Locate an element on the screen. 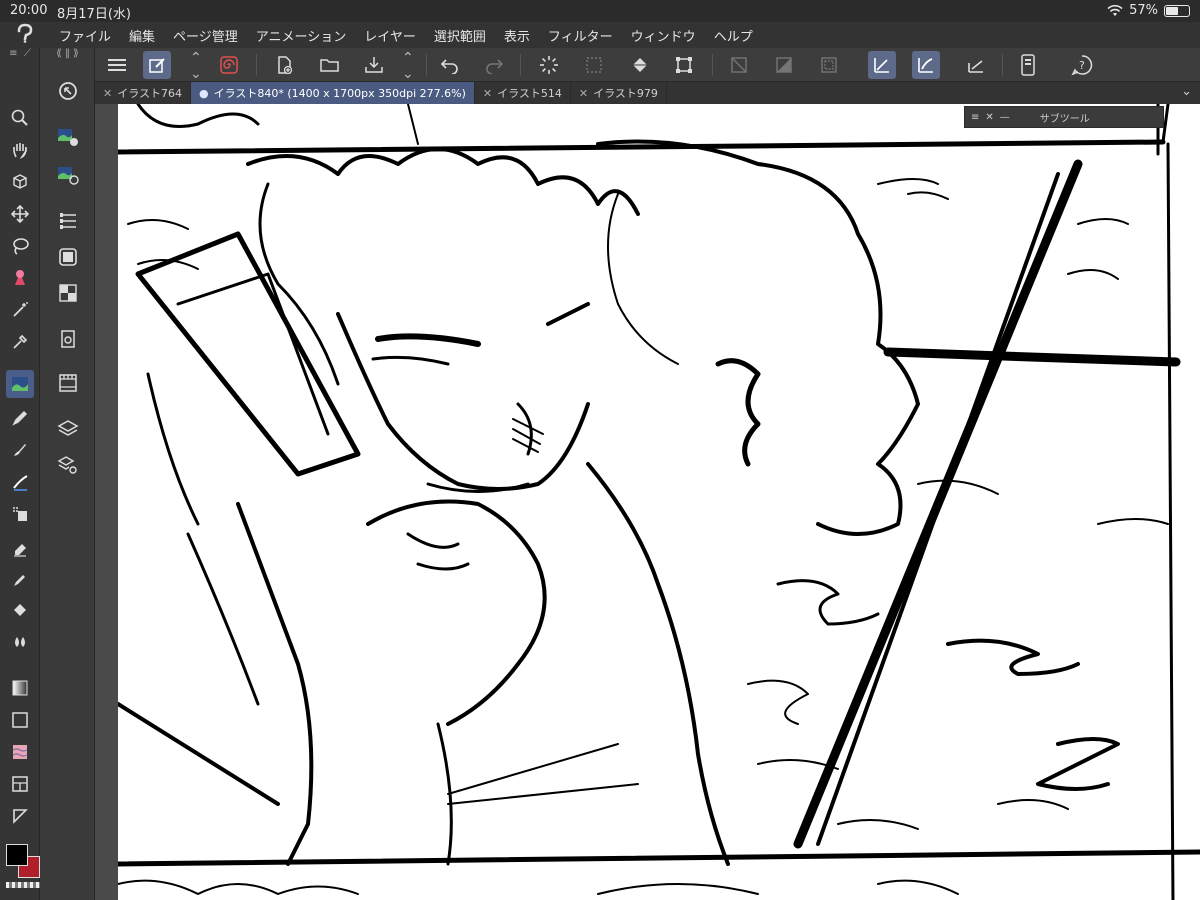 The image size is (1200, 900). help-icon: ? is located at coordinates (1082, 65).